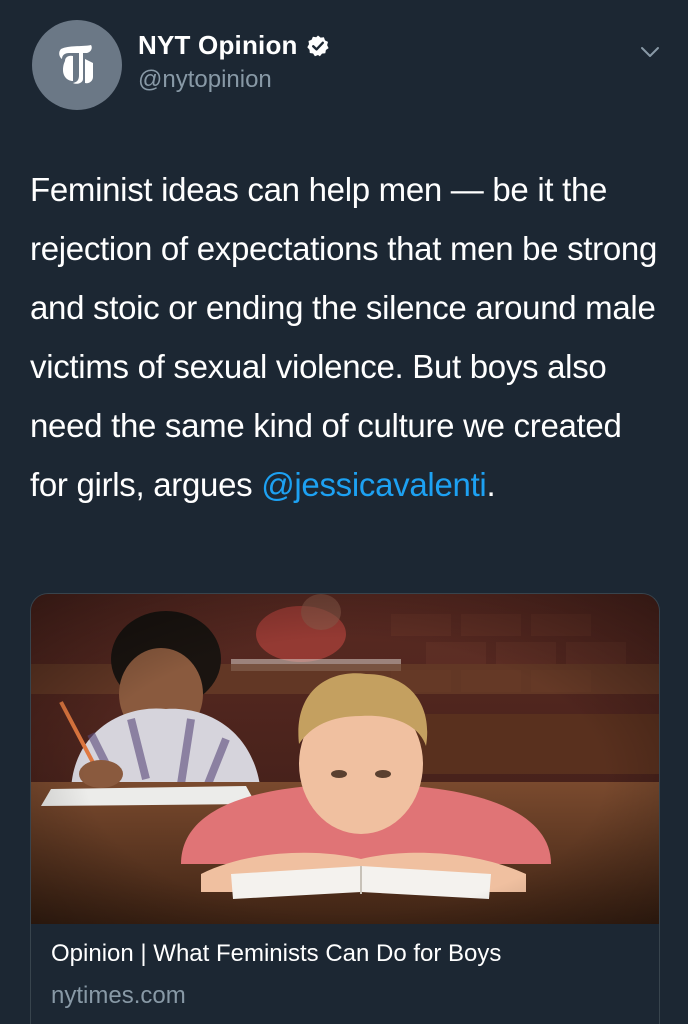 The image size is (688, 1024). I want to click on display-name: NYT Opinion, so click(218, 45).